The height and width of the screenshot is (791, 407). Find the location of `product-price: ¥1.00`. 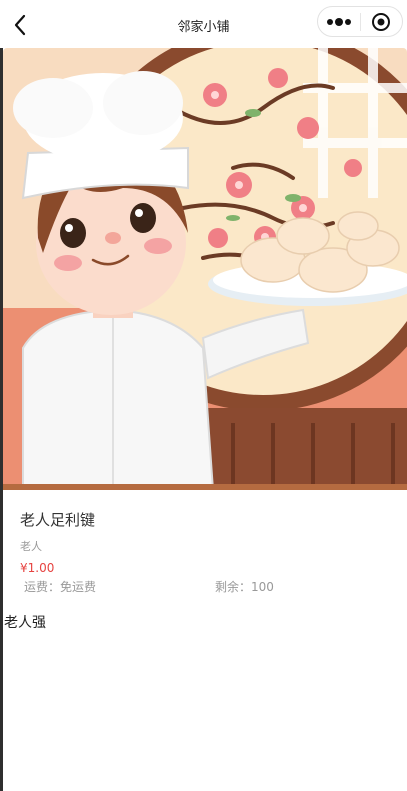

product-price: ¥1.00 is located at coordinates (37, 568).